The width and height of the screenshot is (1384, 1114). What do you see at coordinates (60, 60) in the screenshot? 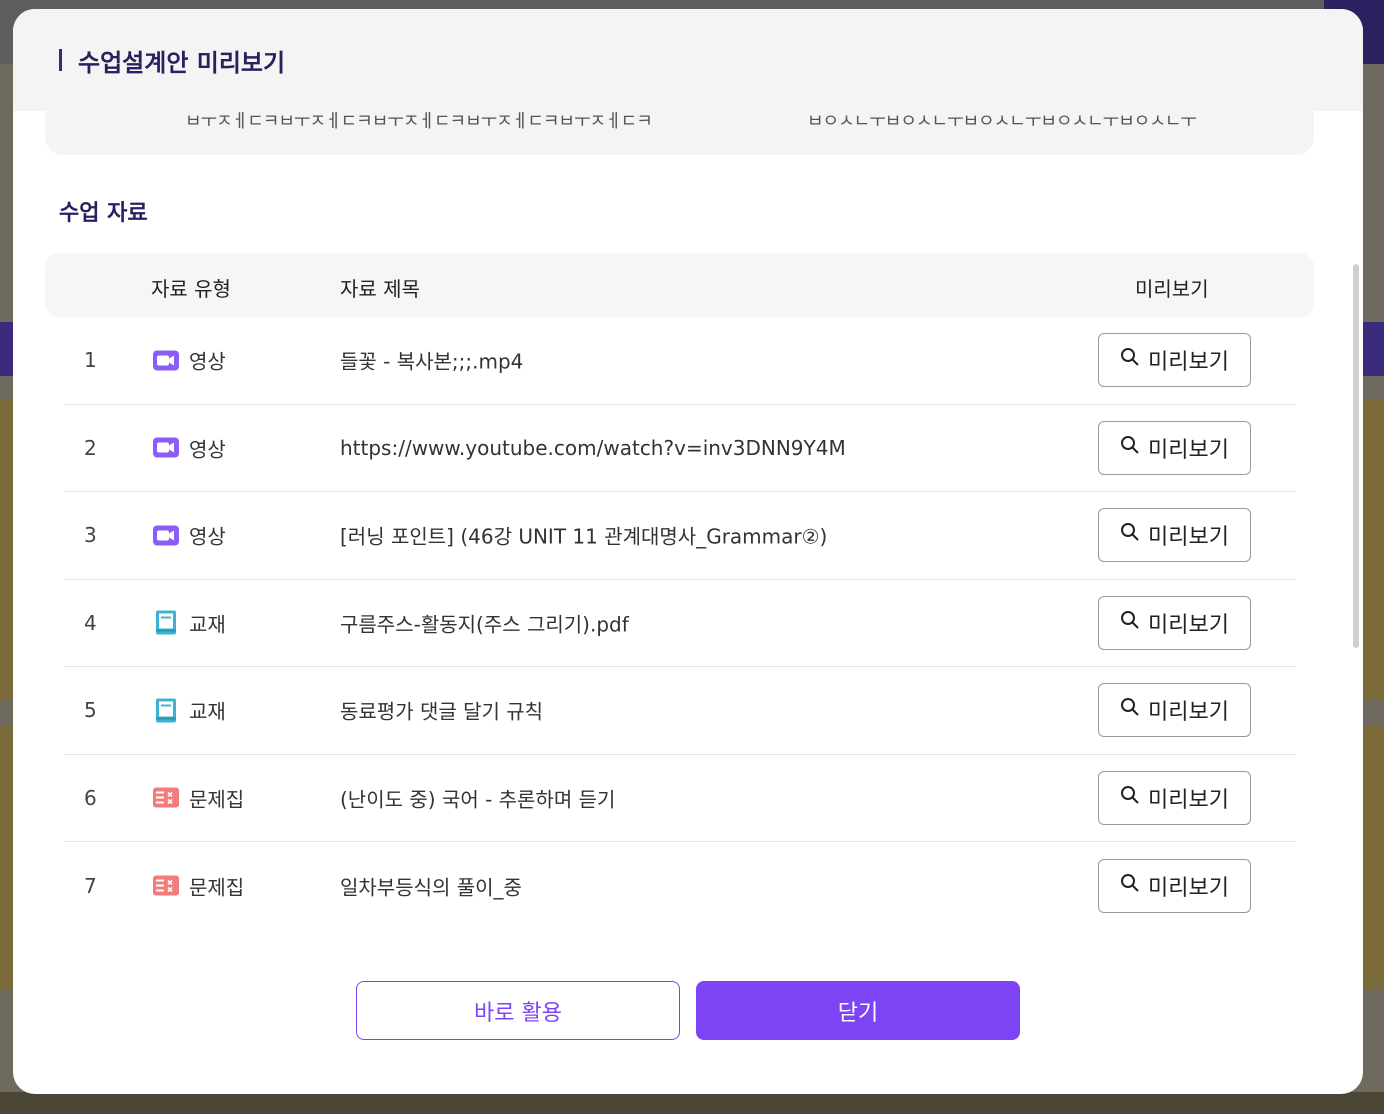
I see `header-accent-bar` at bounding box center [60, 60].